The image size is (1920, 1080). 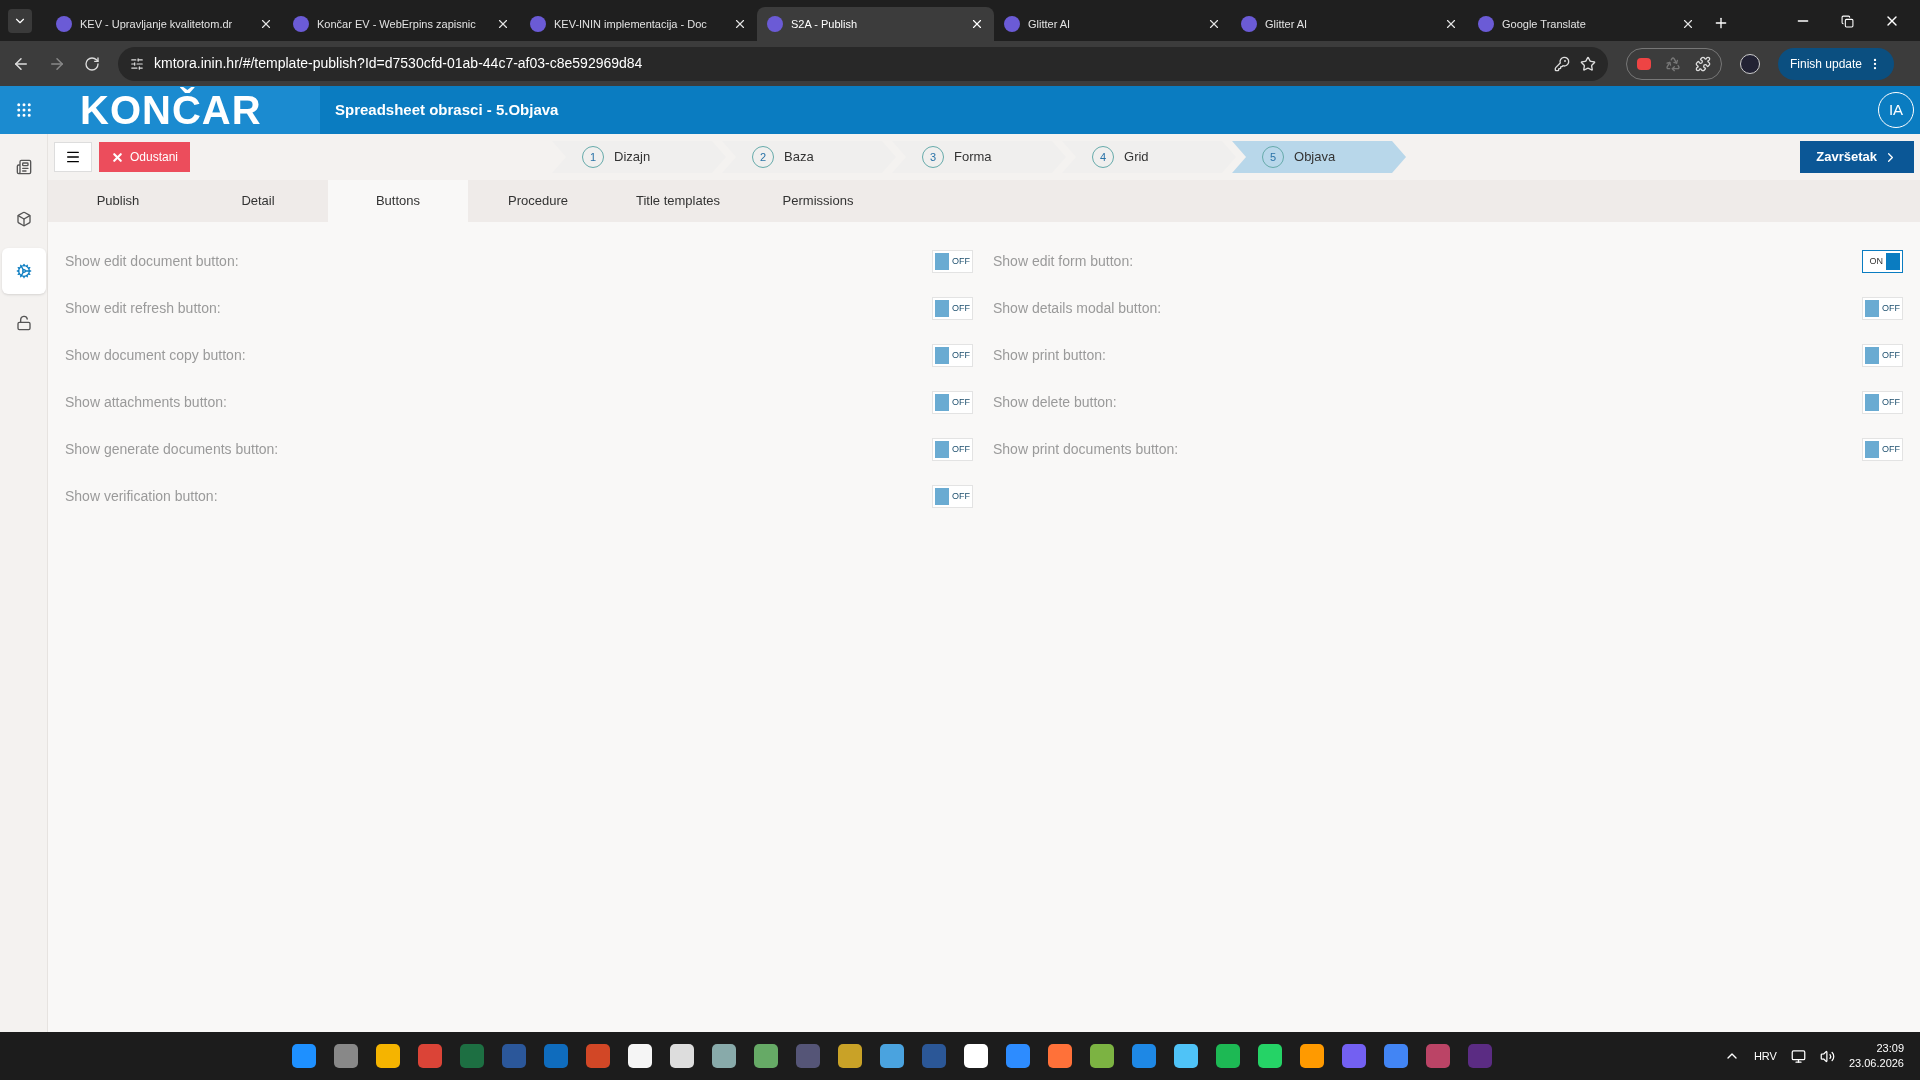 I want to click on tab: Title templates, so click(x=678, y=201).